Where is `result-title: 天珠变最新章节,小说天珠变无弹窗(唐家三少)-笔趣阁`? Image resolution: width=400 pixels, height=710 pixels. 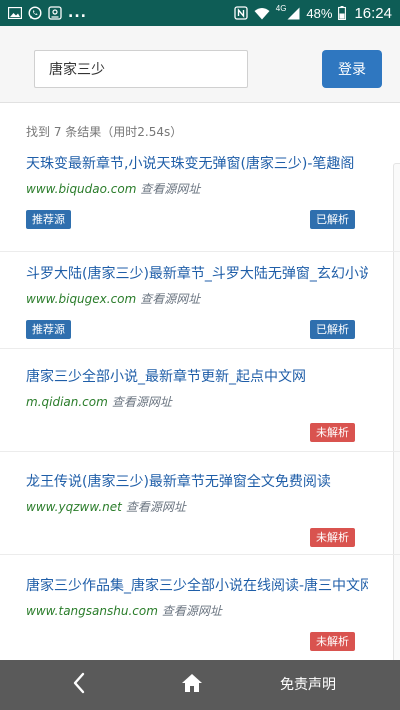 result-title: 天珠变最新章节,小说天珠变无弹窗(唐家三少)-笔趣阁 is located at coordinates (197, 163).